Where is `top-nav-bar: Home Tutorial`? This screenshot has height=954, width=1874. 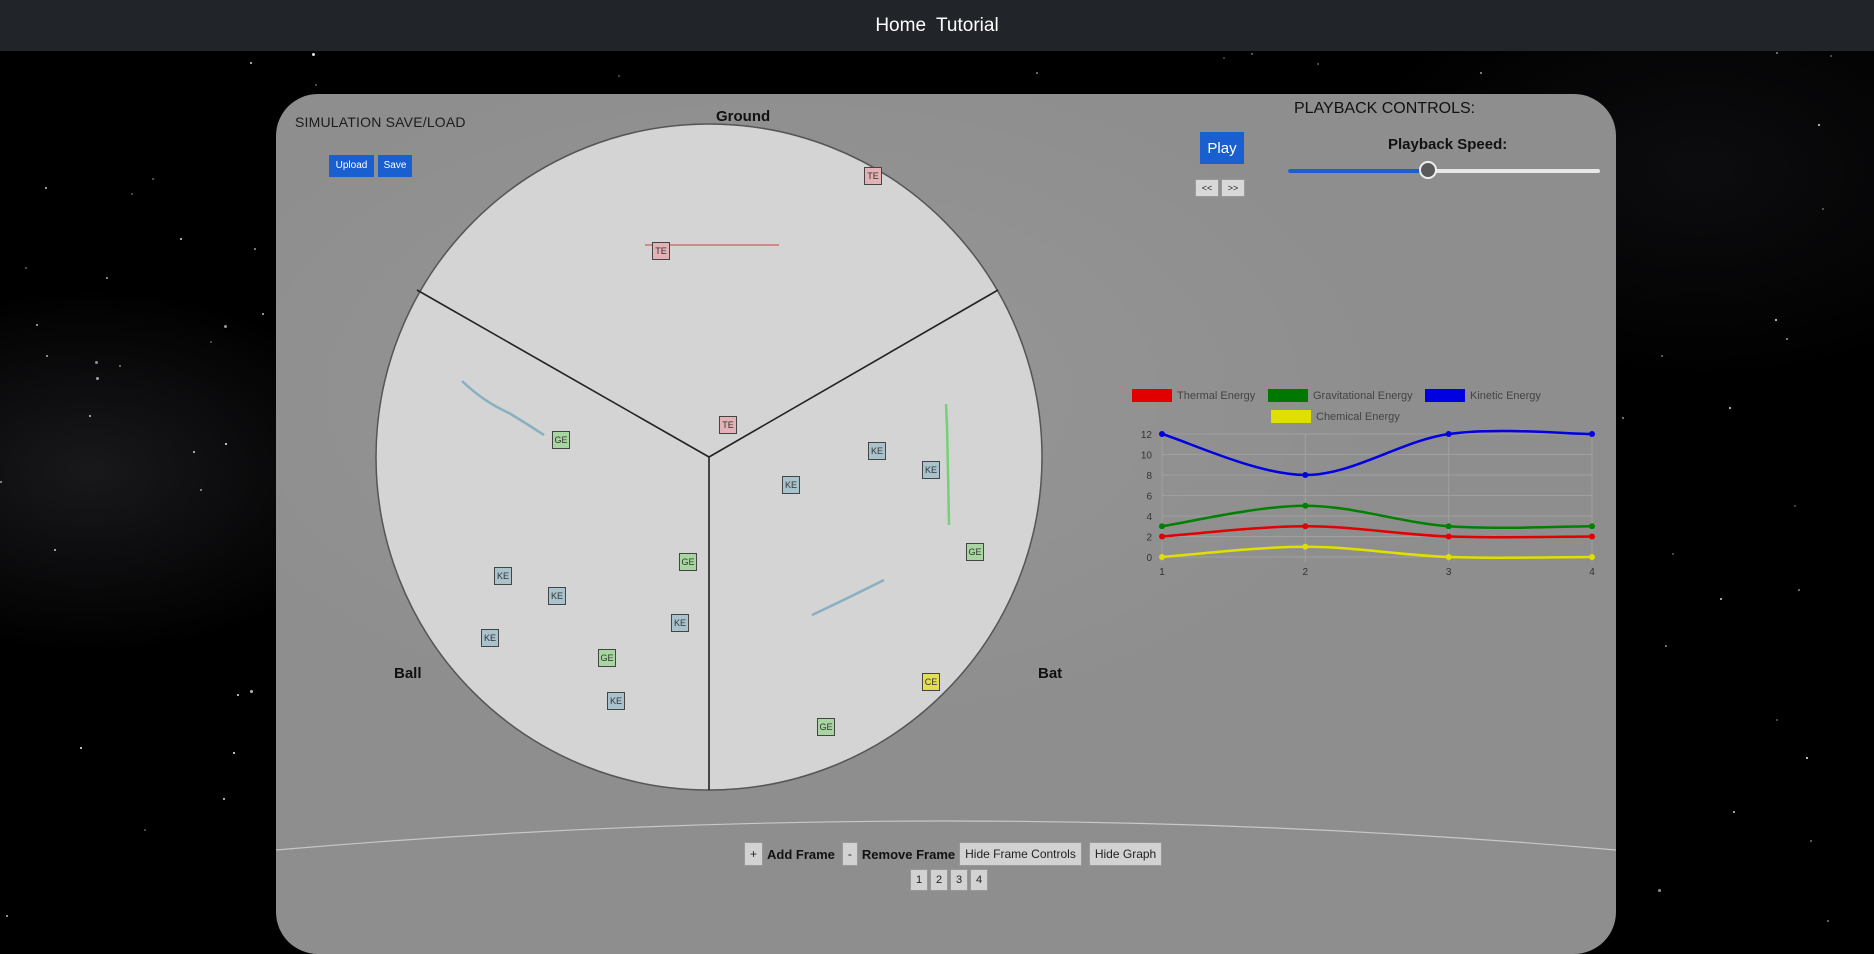 top-nav-bar: Home Tutorial is located at coordinates (937, 25).